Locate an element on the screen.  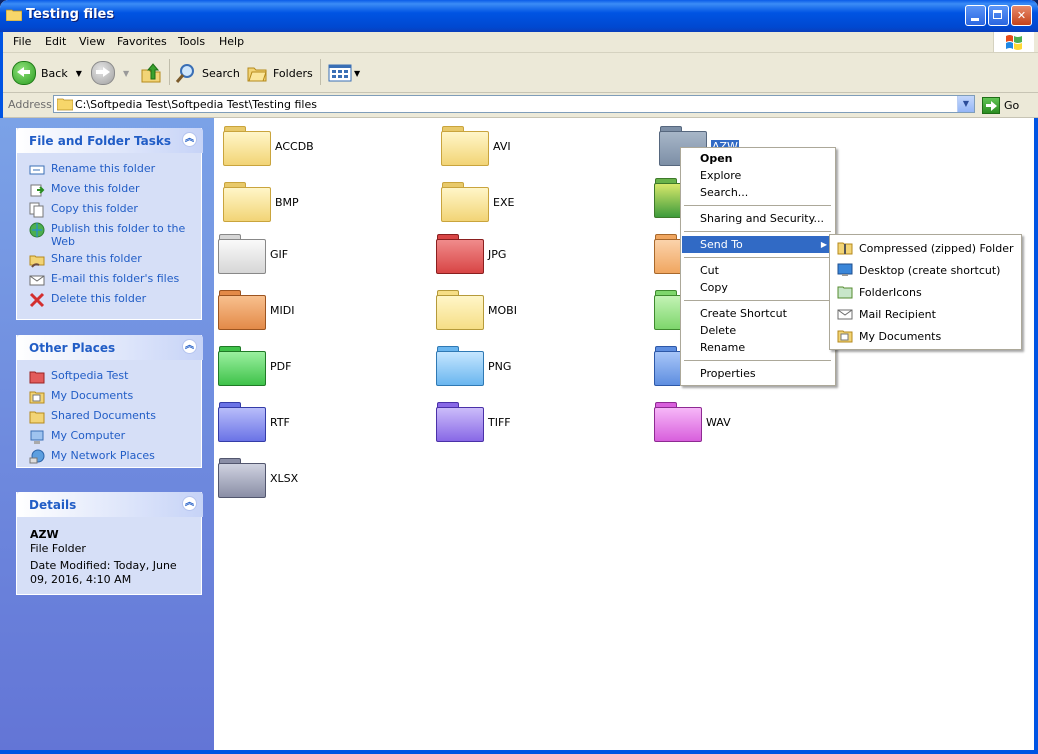
folder-item: ACCDB is located at coordinates (268, 146).